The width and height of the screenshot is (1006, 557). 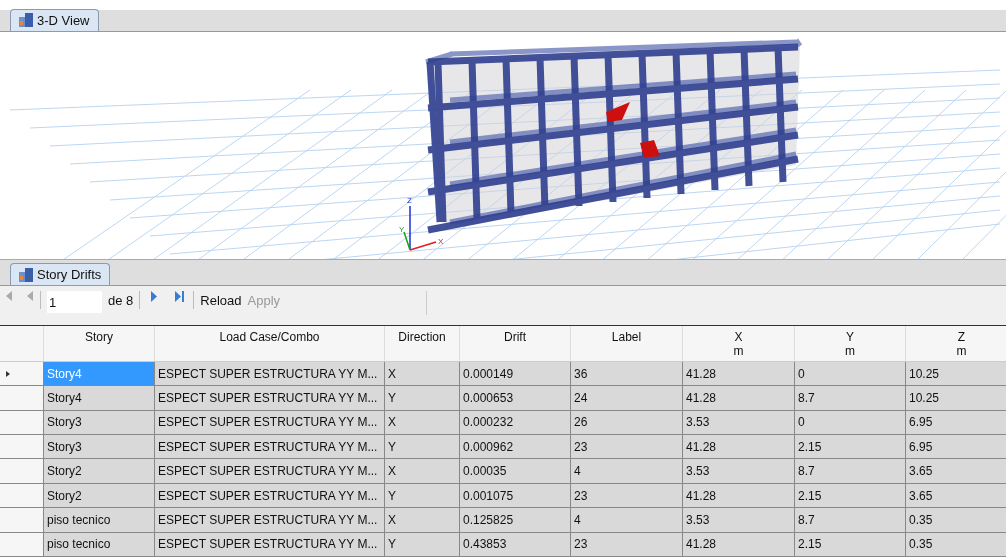 I want to click on table-cell: 24, so click(x=627, y=398).